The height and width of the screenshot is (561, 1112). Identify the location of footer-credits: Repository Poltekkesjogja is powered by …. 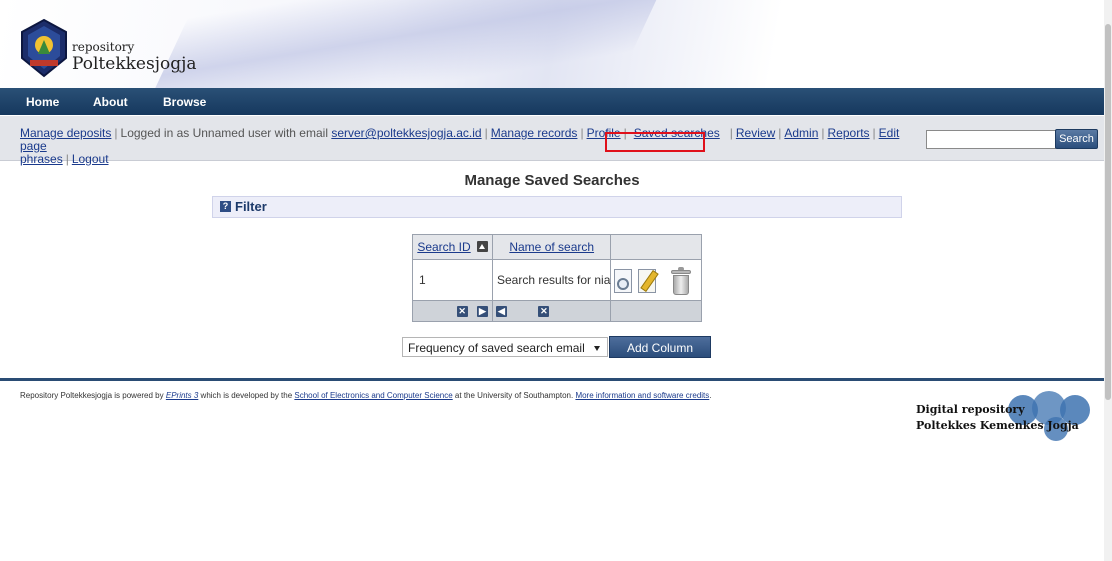
(366, 395).